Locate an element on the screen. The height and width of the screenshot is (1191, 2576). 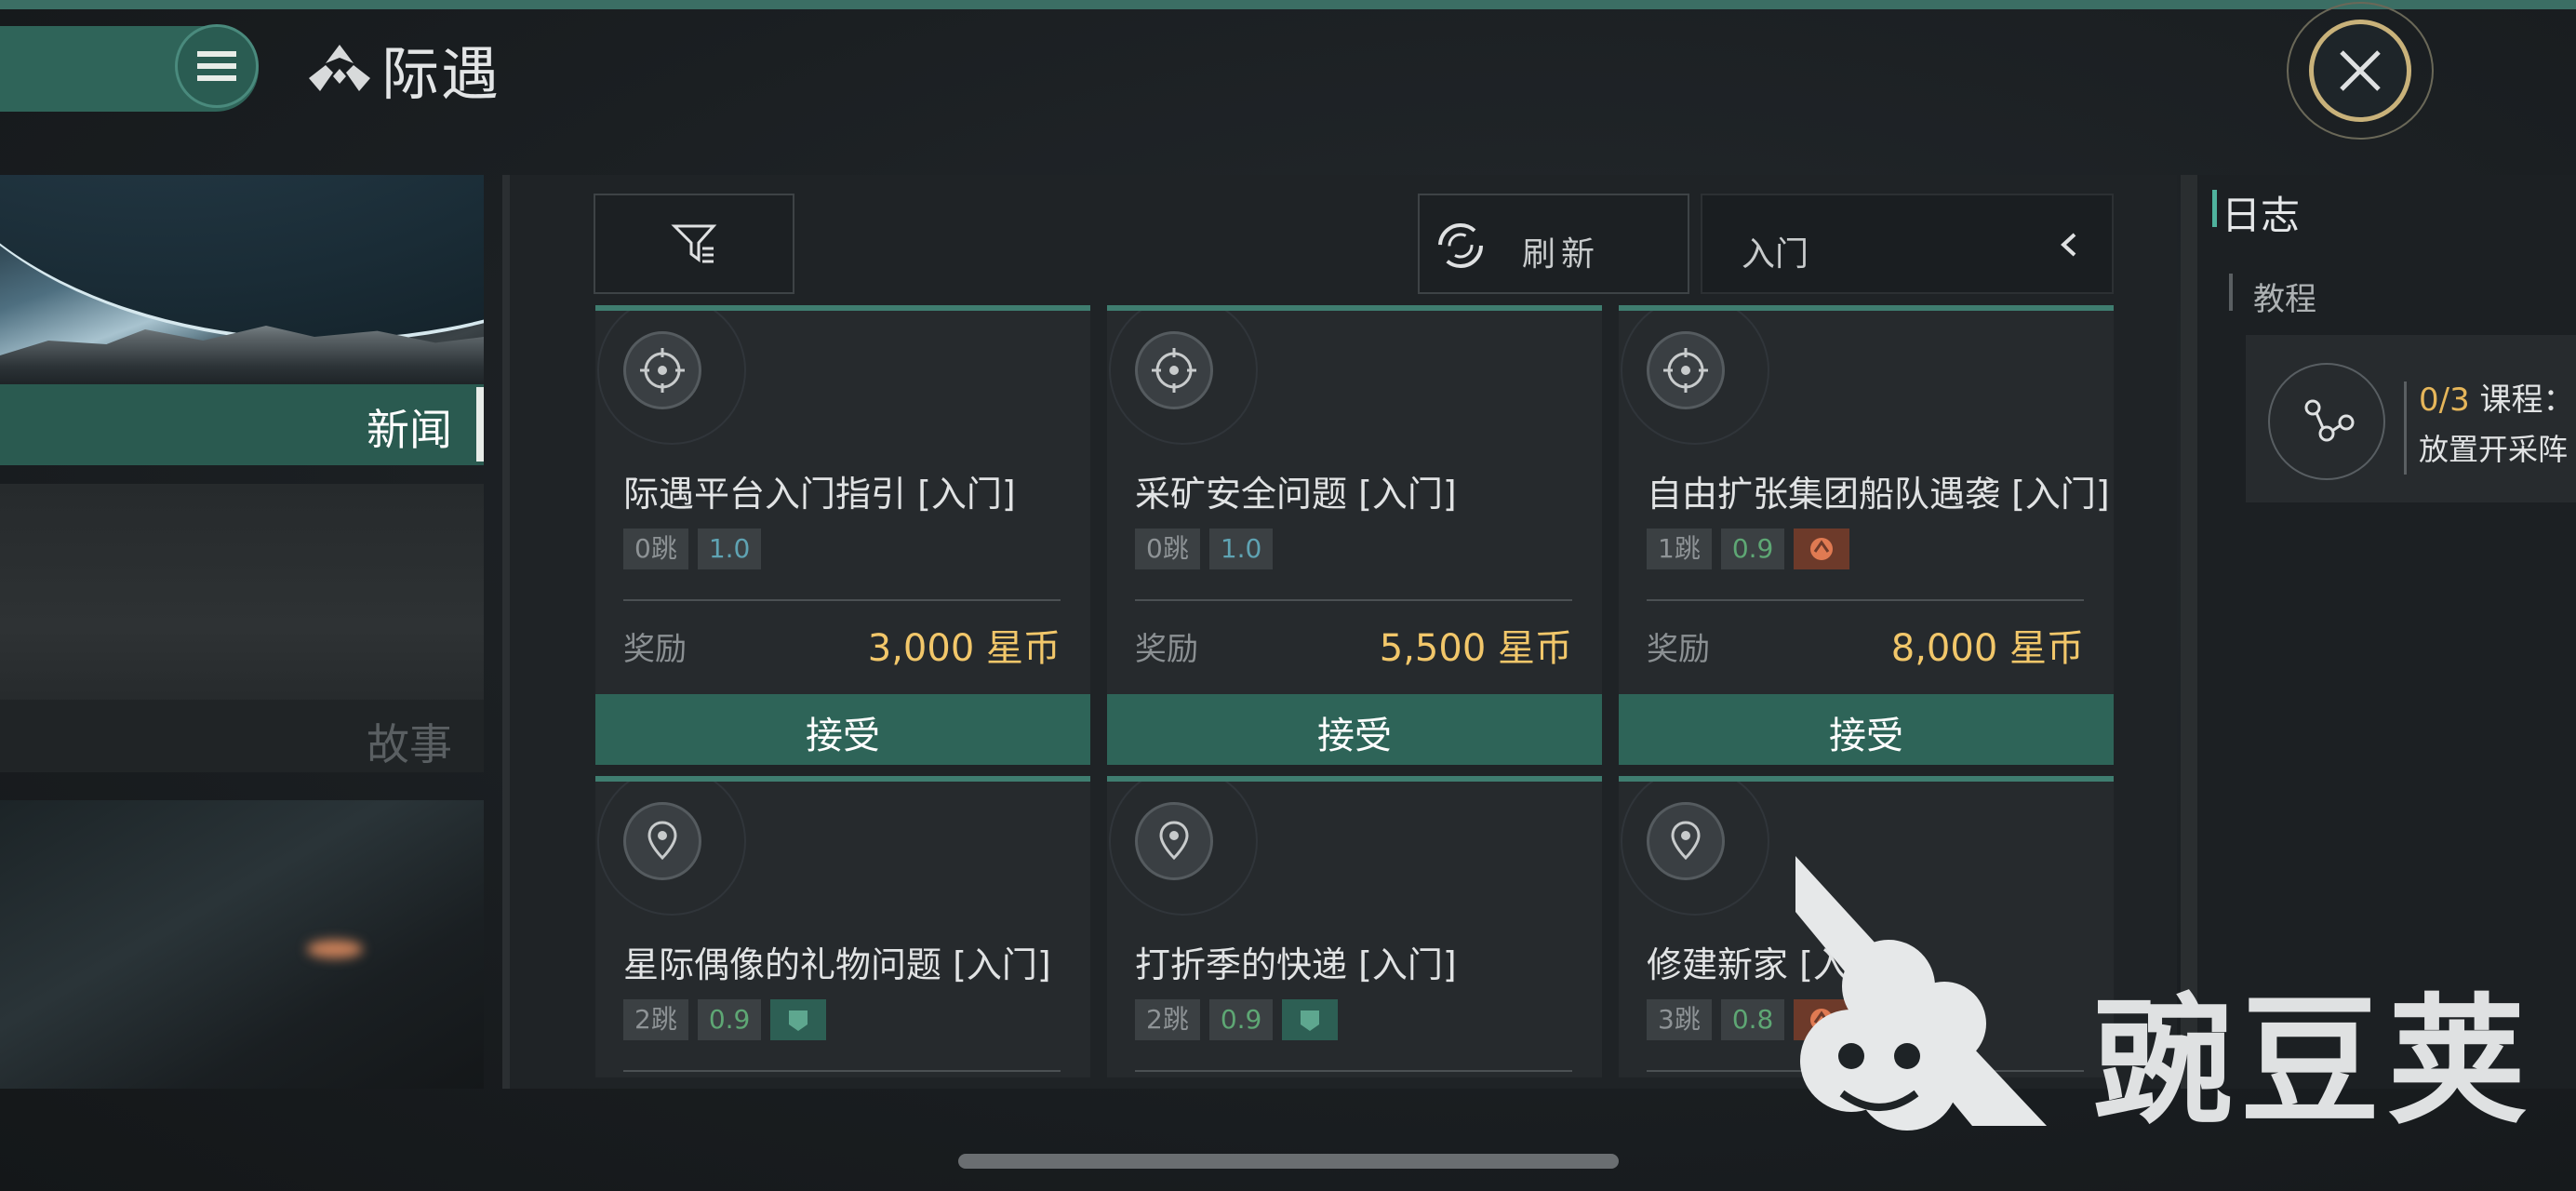
close-icon is located at coordinates (2360, 70).